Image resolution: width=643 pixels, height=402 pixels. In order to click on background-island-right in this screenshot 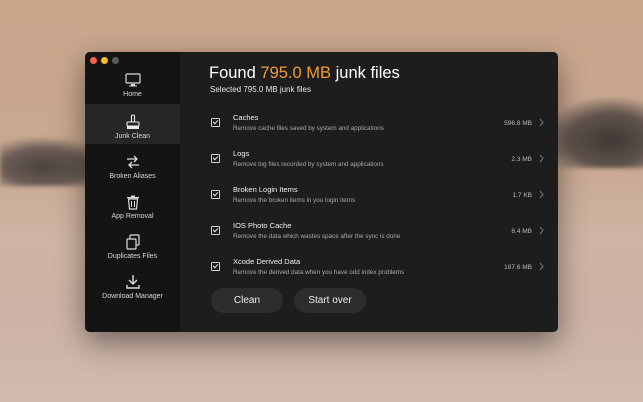, I will do `click(594, 133)`.